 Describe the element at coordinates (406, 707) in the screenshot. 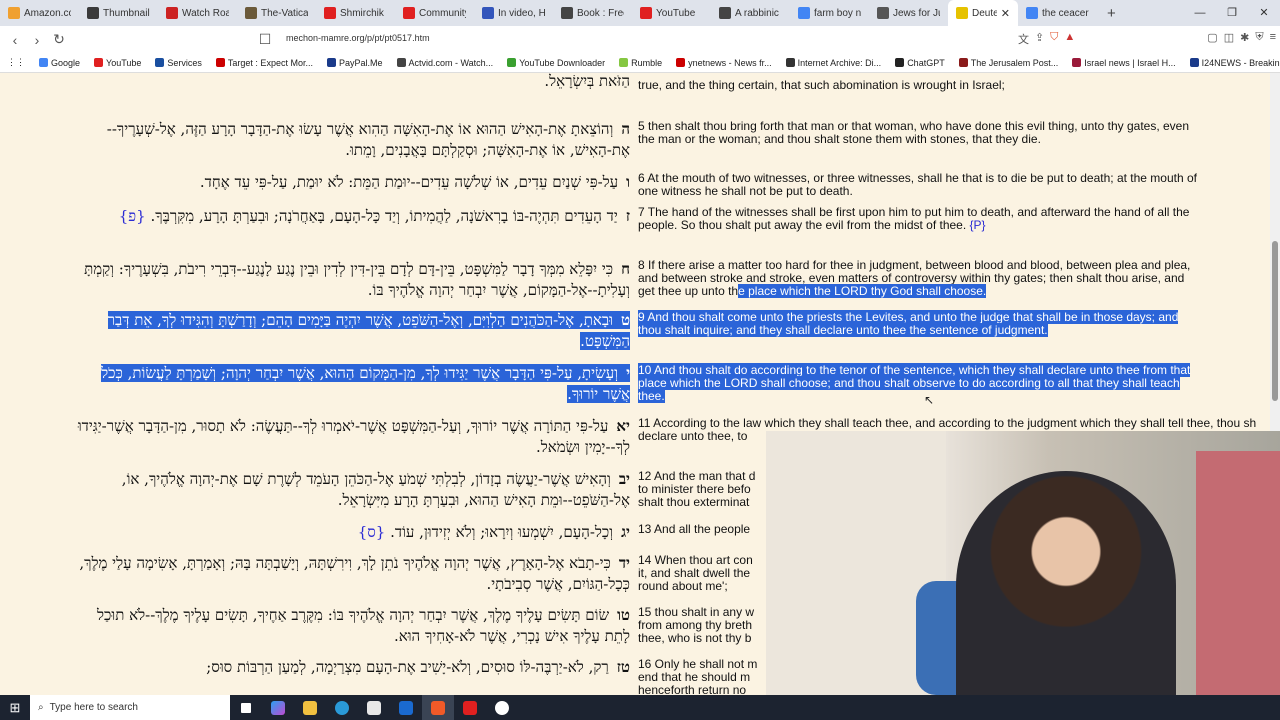

I see `outlook-icon` at that location.